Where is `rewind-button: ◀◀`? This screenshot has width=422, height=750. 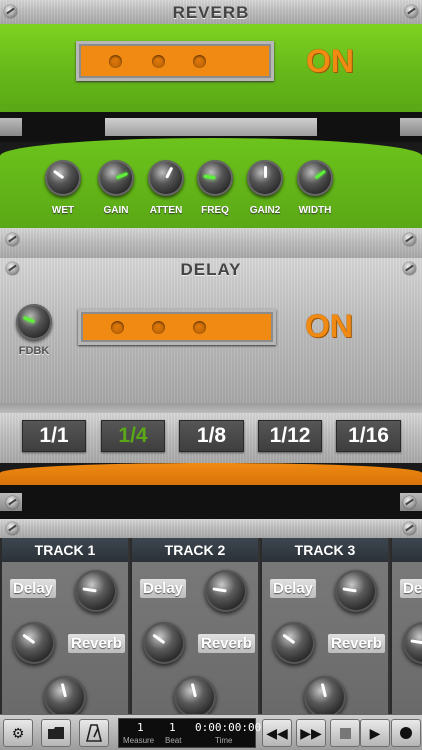
rewind-button: ◀◀ is located at coordinates (277, 733).